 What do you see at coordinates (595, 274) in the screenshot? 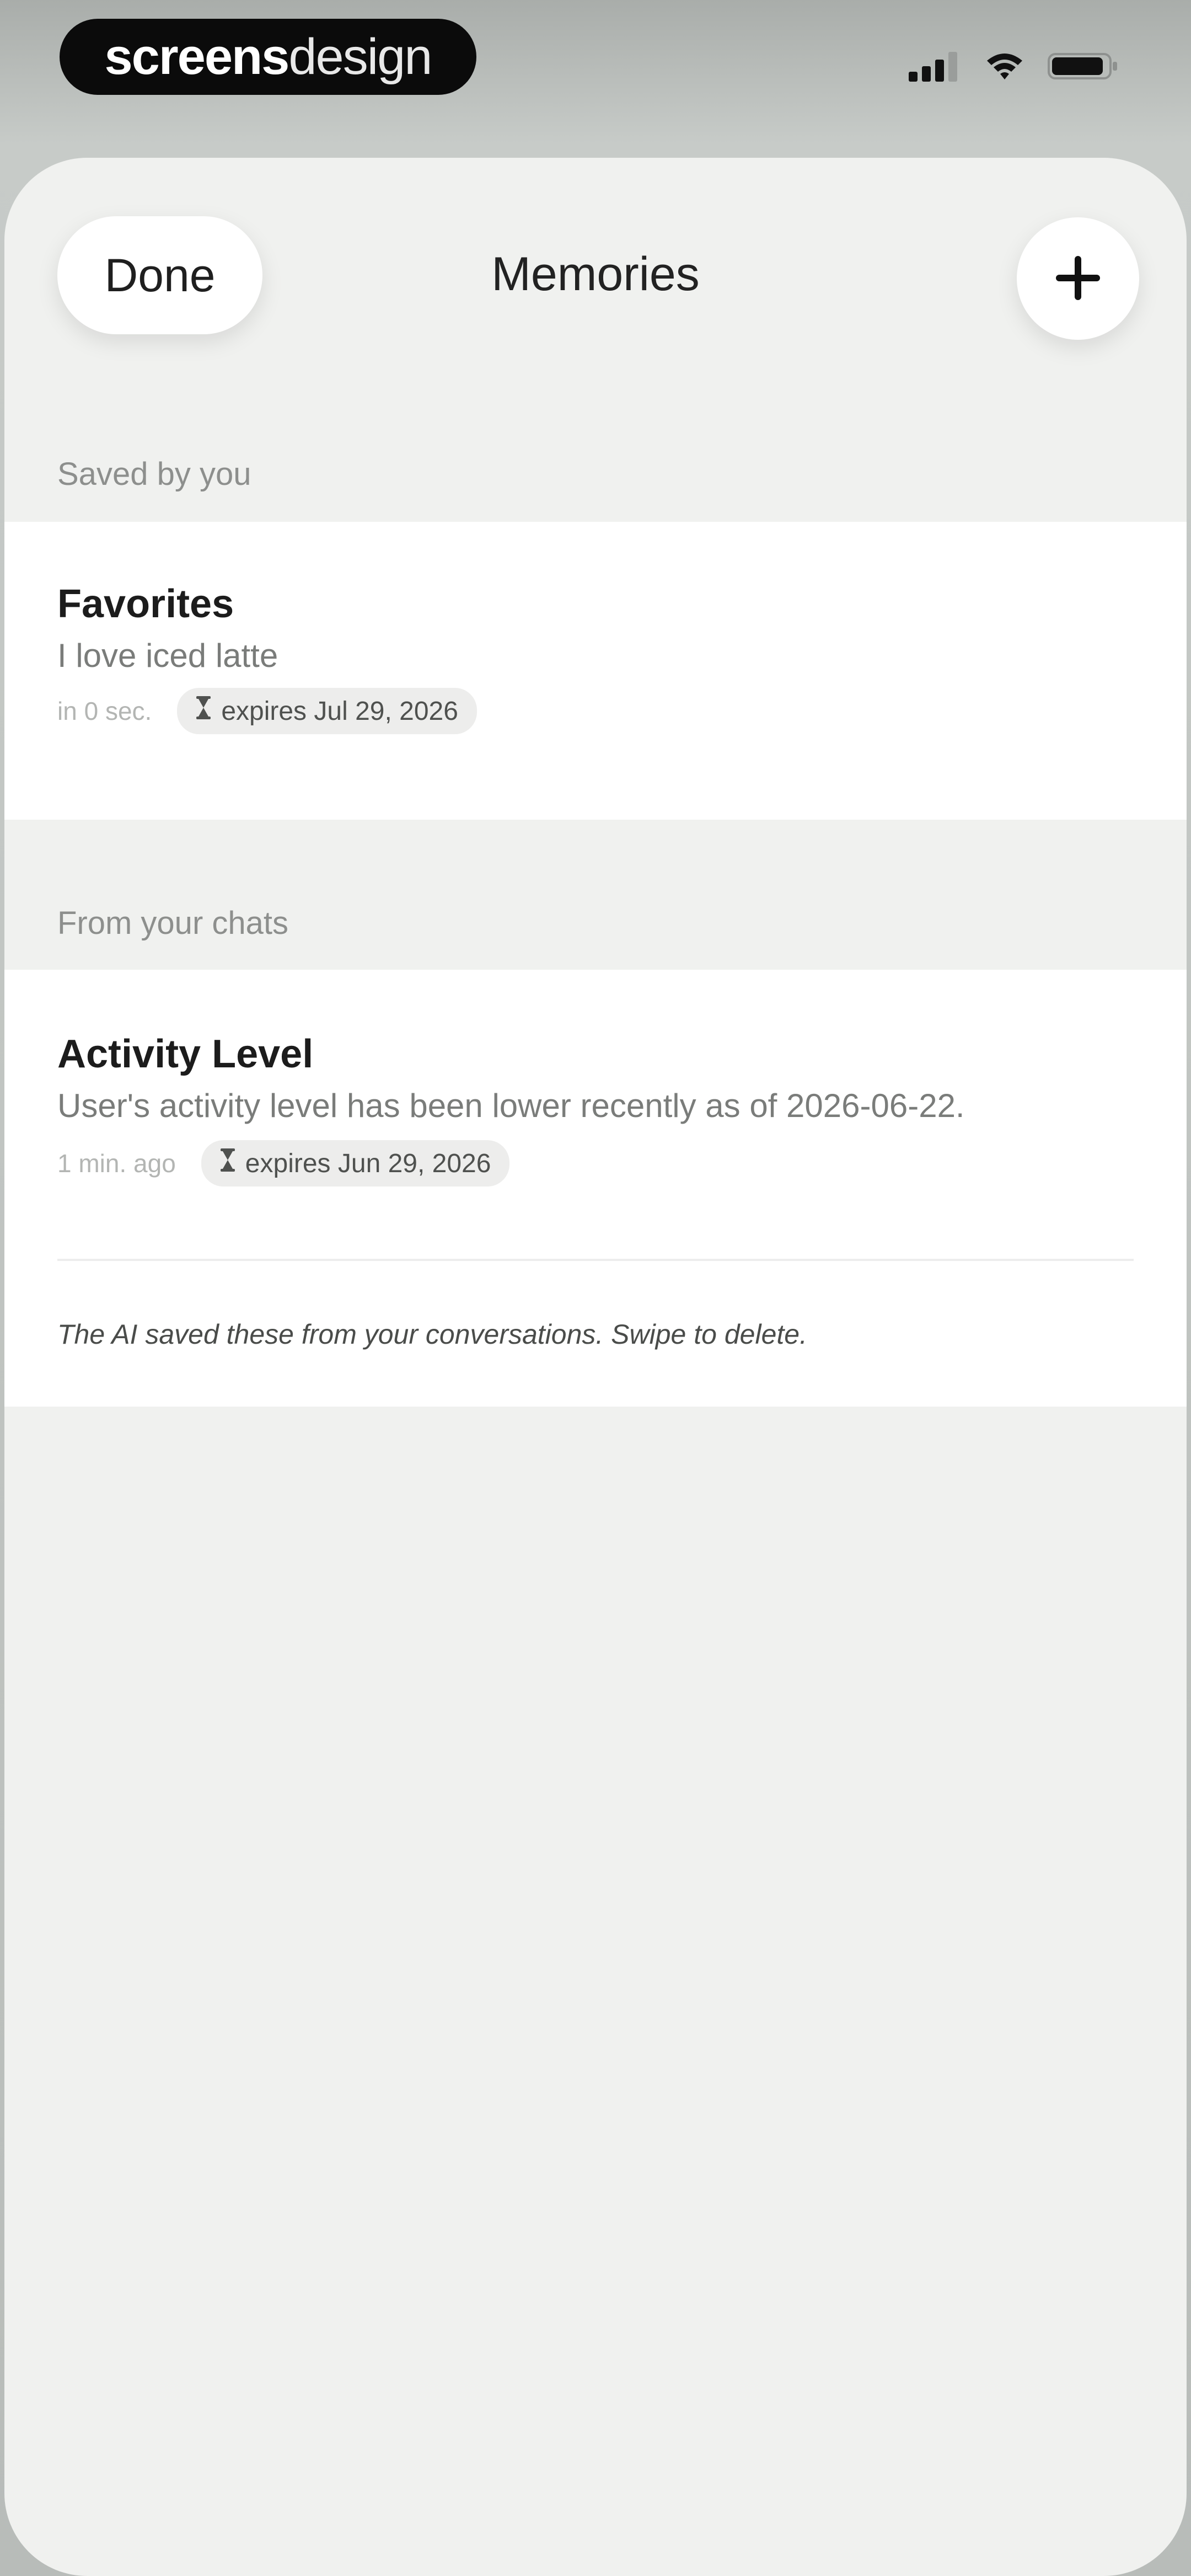
I see `page-title: Memories` at bounding box center [595, 274].